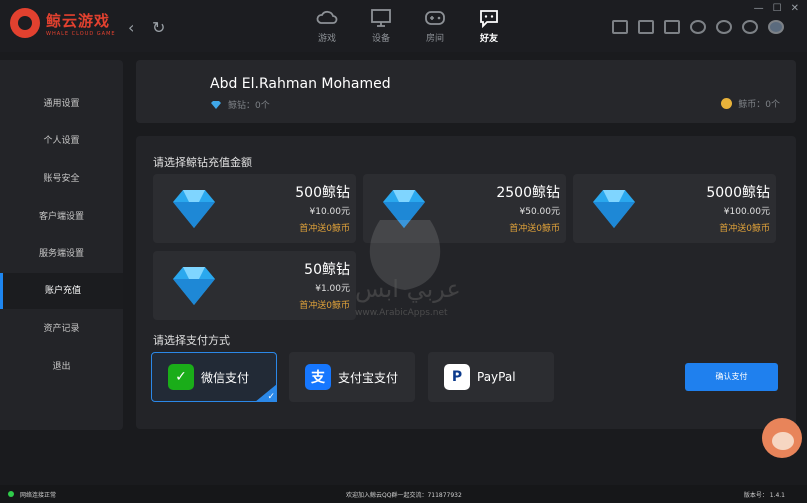 Image resolution: width=807 pixels, height=503 pixels. I want to click on wechat-icon: ✓, so click(181, 377).